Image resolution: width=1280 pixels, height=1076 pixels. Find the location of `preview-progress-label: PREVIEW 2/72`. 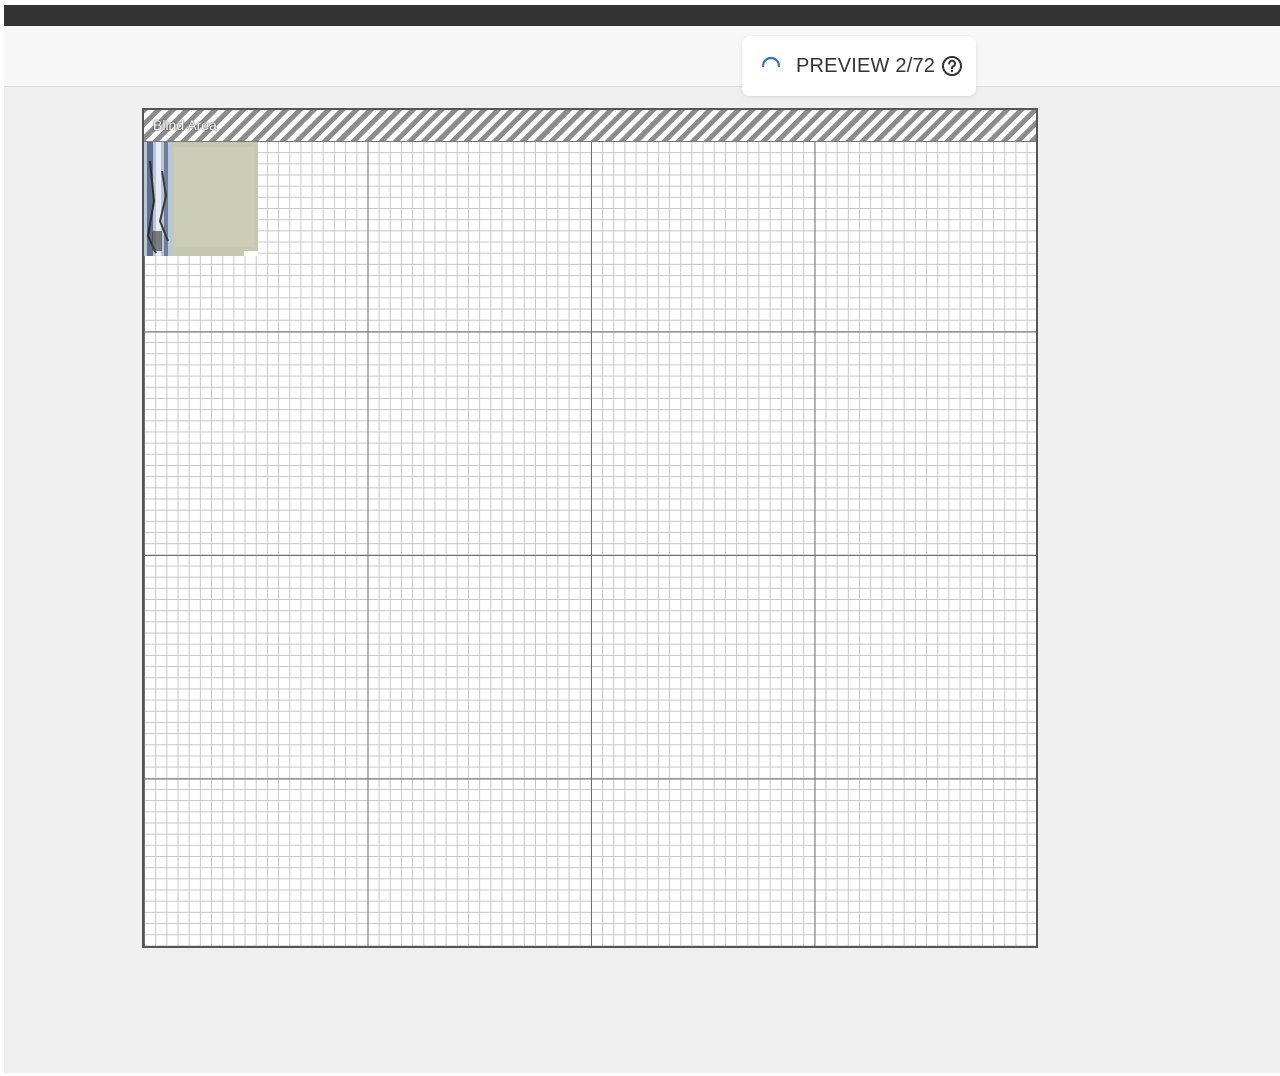

preview-progress-label: PREVIEW 2/72 is located at coordinates (866, 65).